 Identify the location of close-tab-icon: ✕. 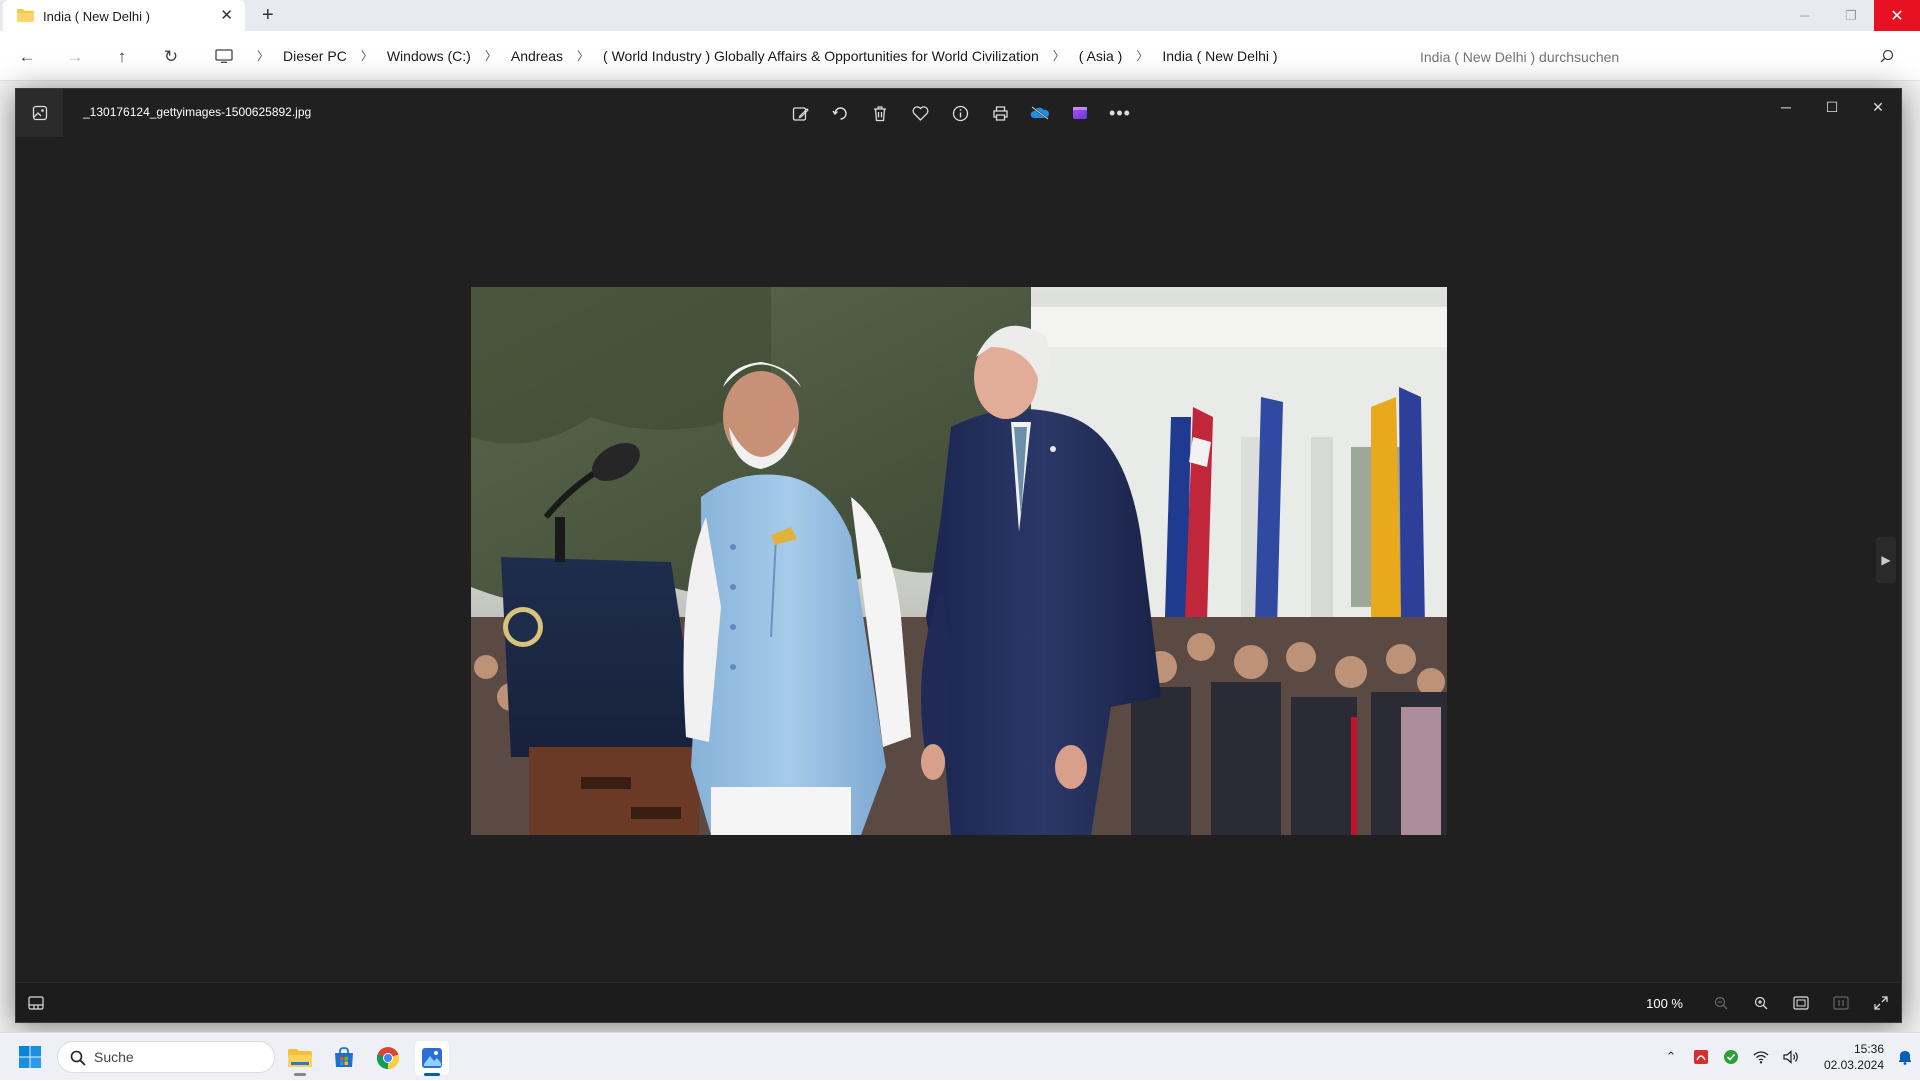
(226, 15).